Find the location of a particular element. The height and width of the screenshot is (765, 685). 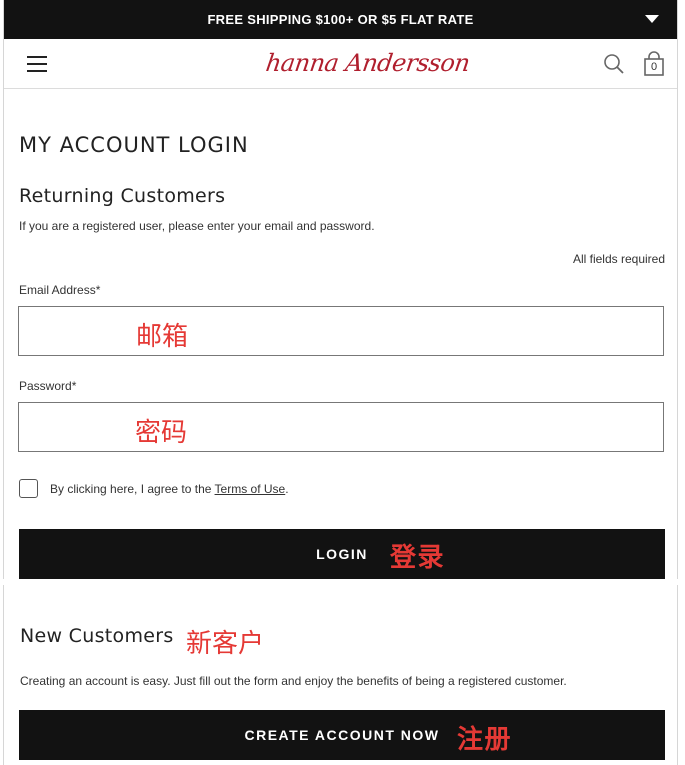

promo-banner: FREE SHIPPING $100+ OR $5 FLAT RATE is located at coordinates (340, 19).